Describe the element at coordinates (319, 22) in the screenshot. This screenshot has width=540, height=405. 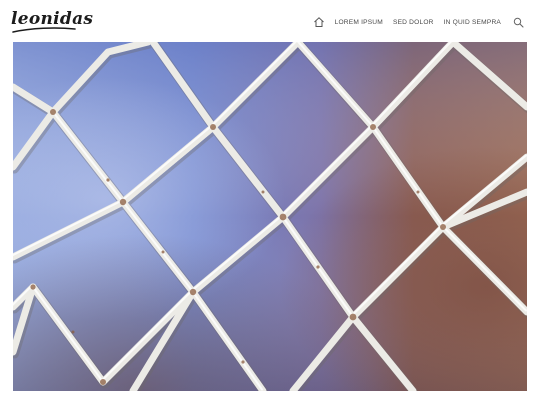
I see `home-icon` at that location.